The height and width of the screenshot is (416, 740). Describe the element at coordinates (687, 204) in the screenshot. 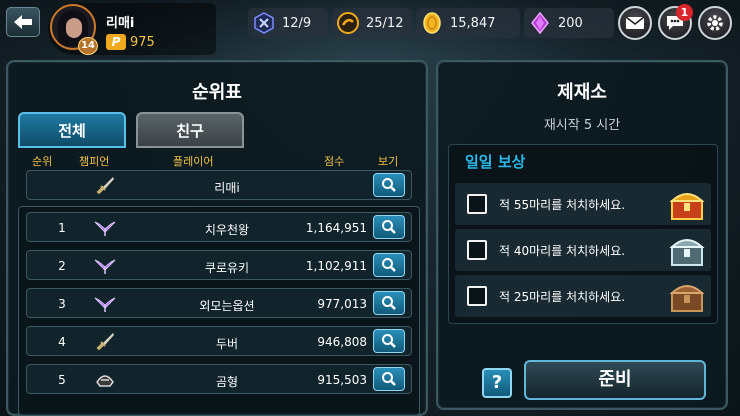

I see `gold-chest-icon` at that location.